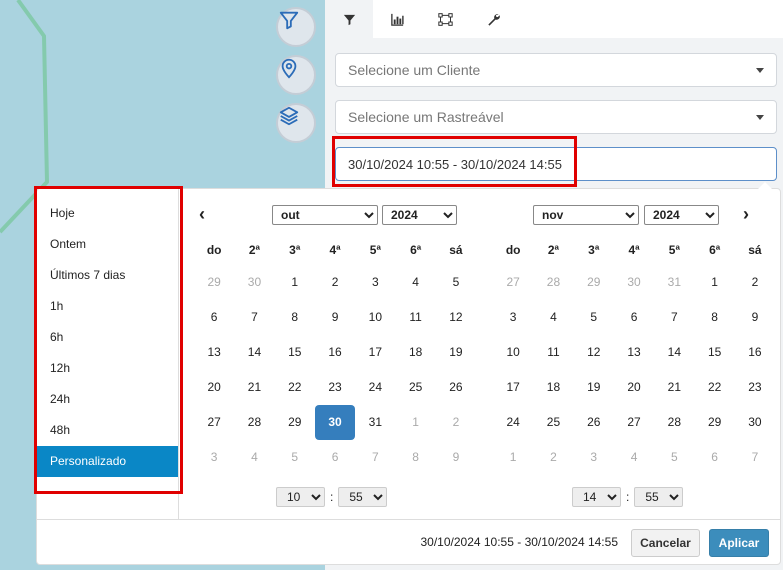 This screenshot has height=570, width=783. I want to click on range-option: Últimos 7 dias, so click(107, 275).